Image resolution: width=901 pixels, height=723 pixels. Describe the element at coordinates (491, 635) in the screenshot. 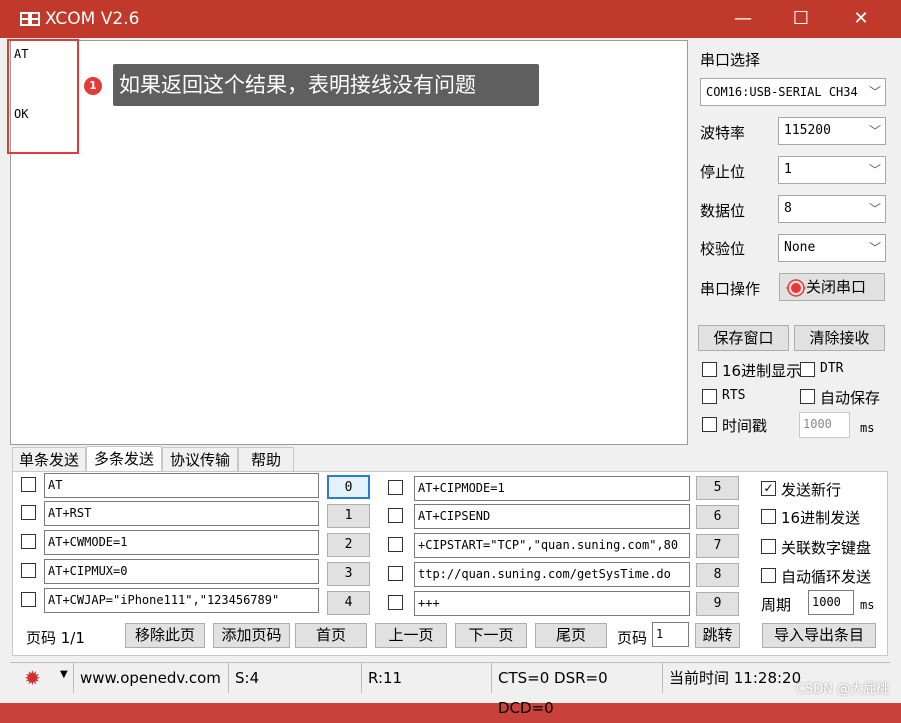

I see `next-page-button: 下一页` at that location.